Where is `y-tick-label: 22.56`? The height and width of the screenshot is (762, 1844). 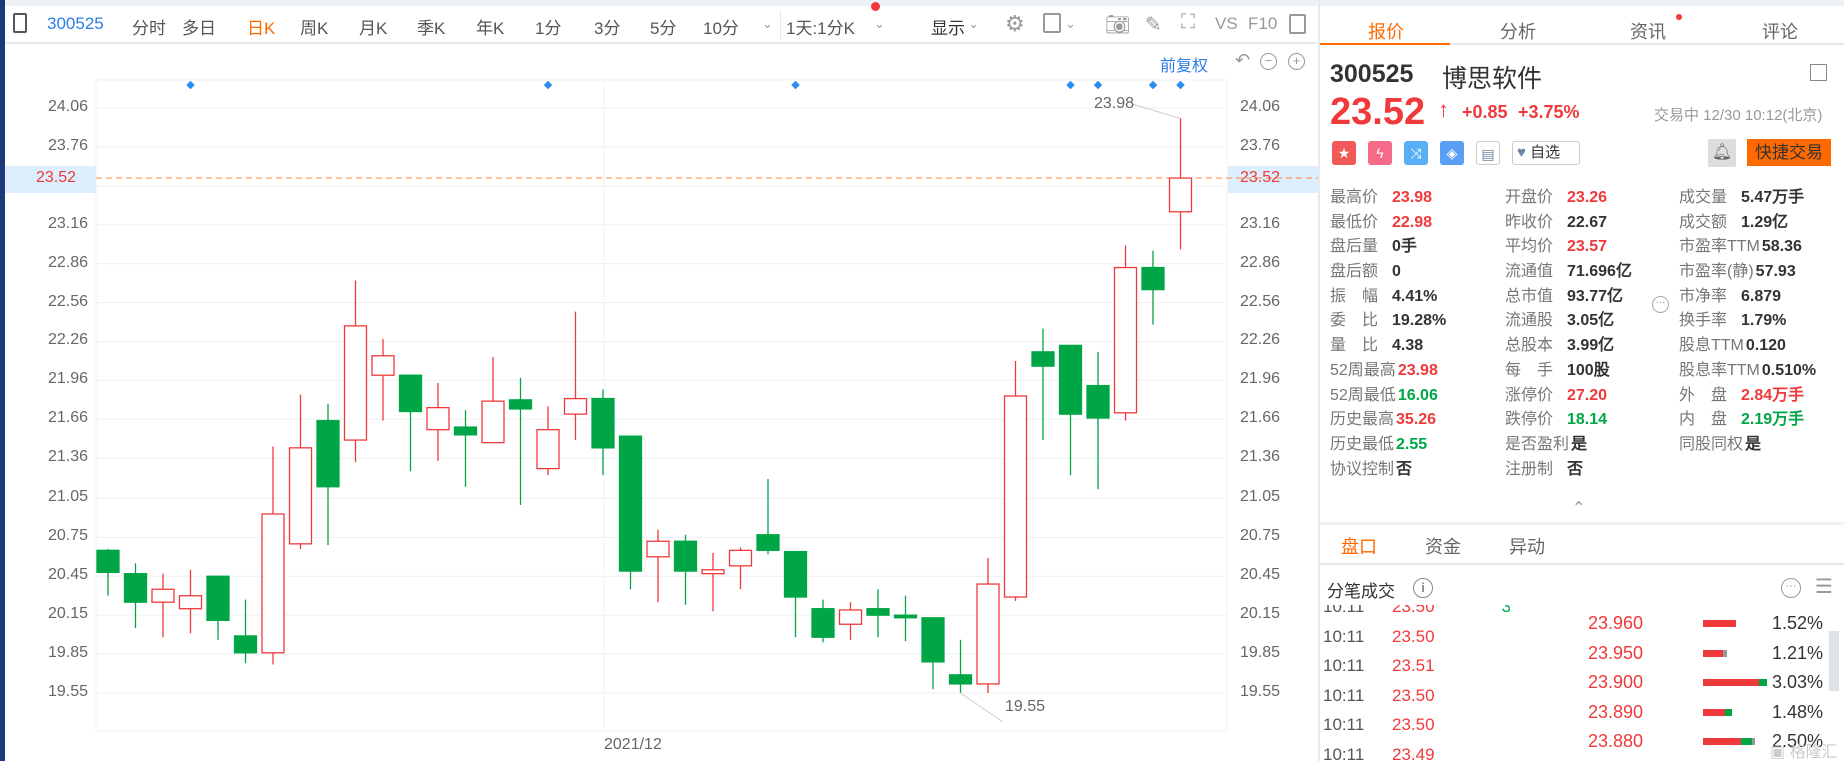
y-tick-label: 22.56 is located at coordinates (1260, 301).